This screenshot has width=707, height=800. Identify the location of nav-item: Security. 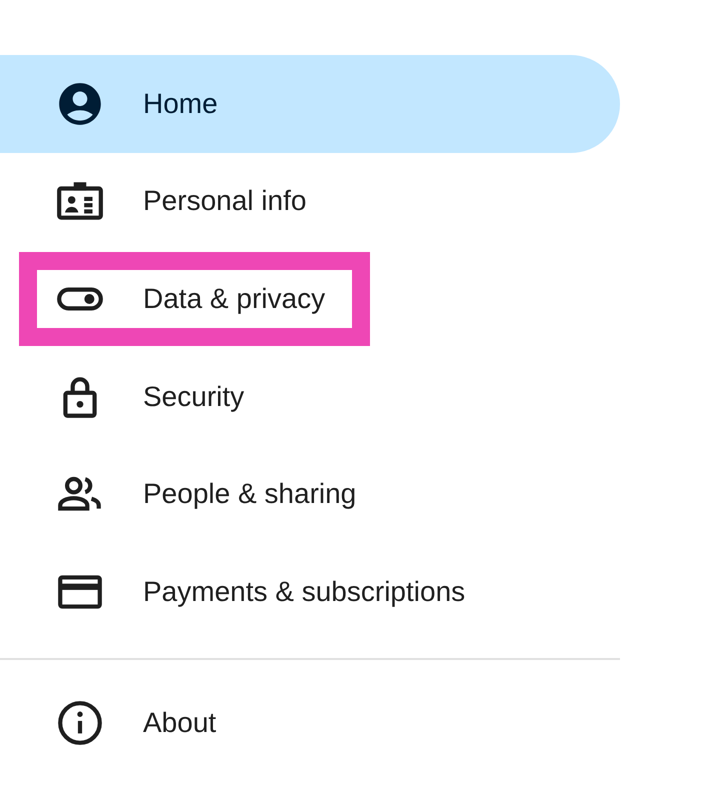
(310, 397).